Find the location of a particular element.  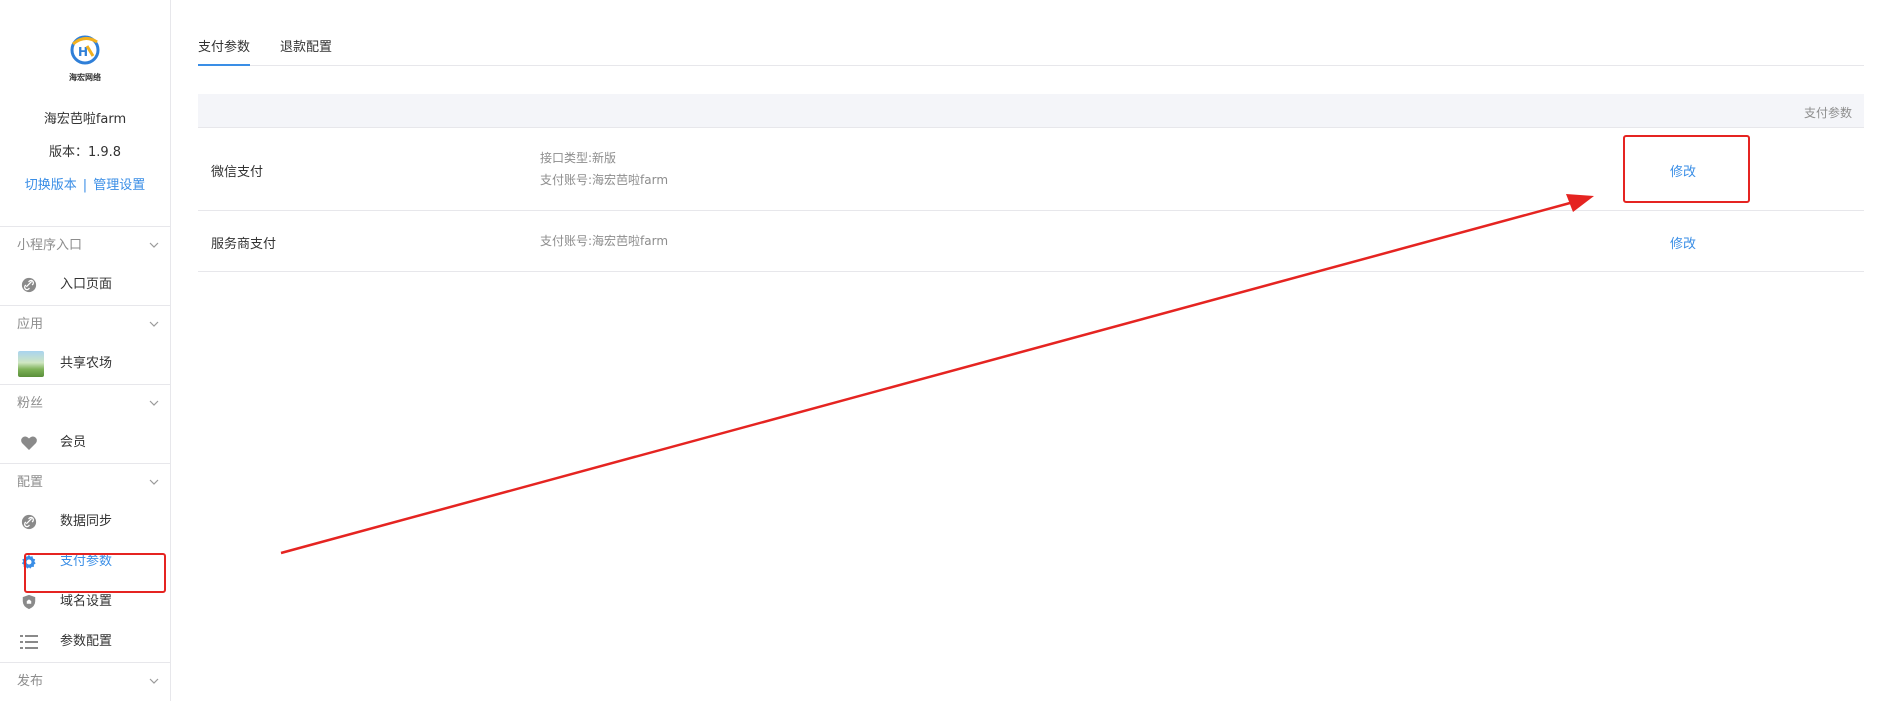

sidebar-group-title: 配置 is located at coordinates (30, 482).